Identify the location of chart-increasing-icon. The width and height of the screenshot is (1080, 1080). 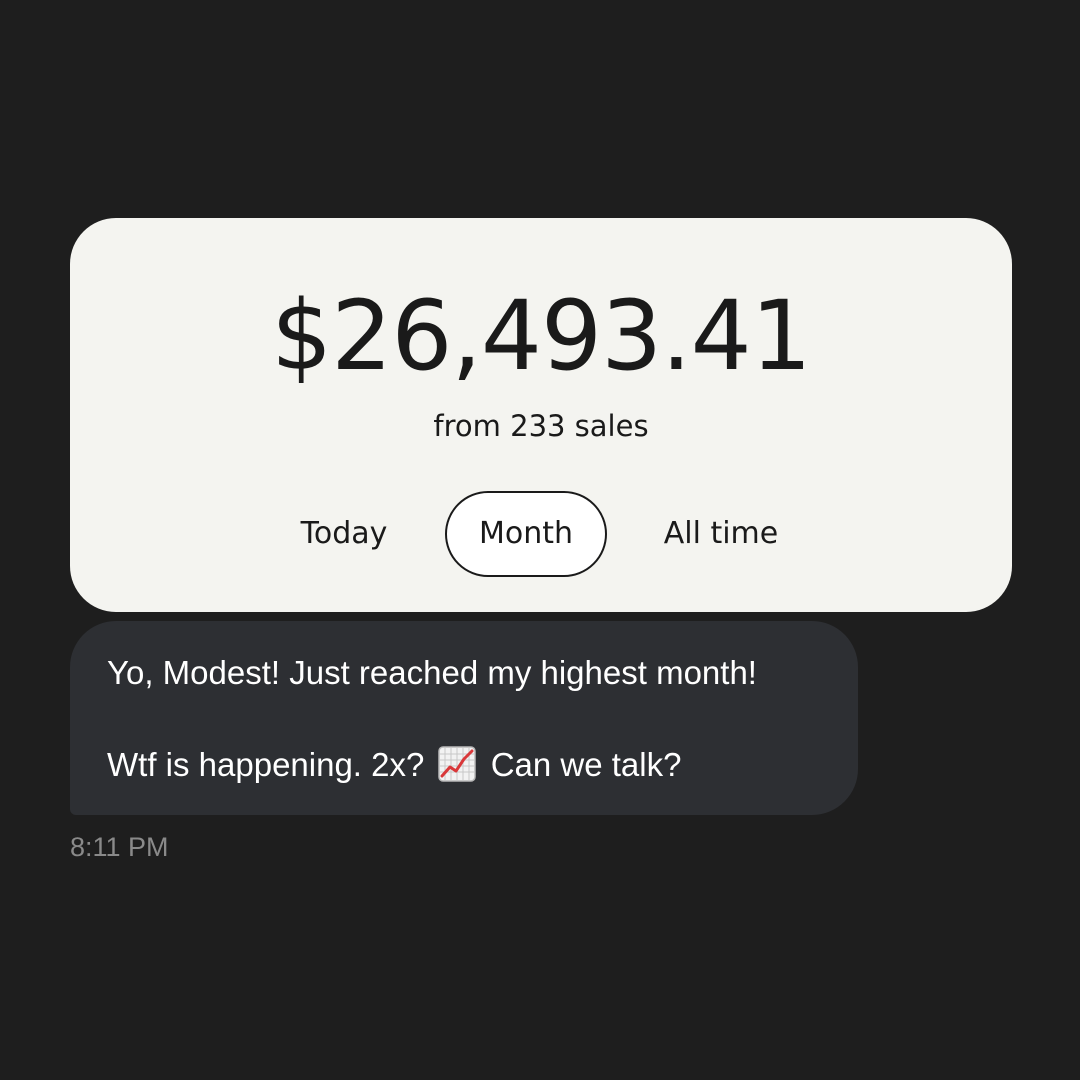
(456, 764).